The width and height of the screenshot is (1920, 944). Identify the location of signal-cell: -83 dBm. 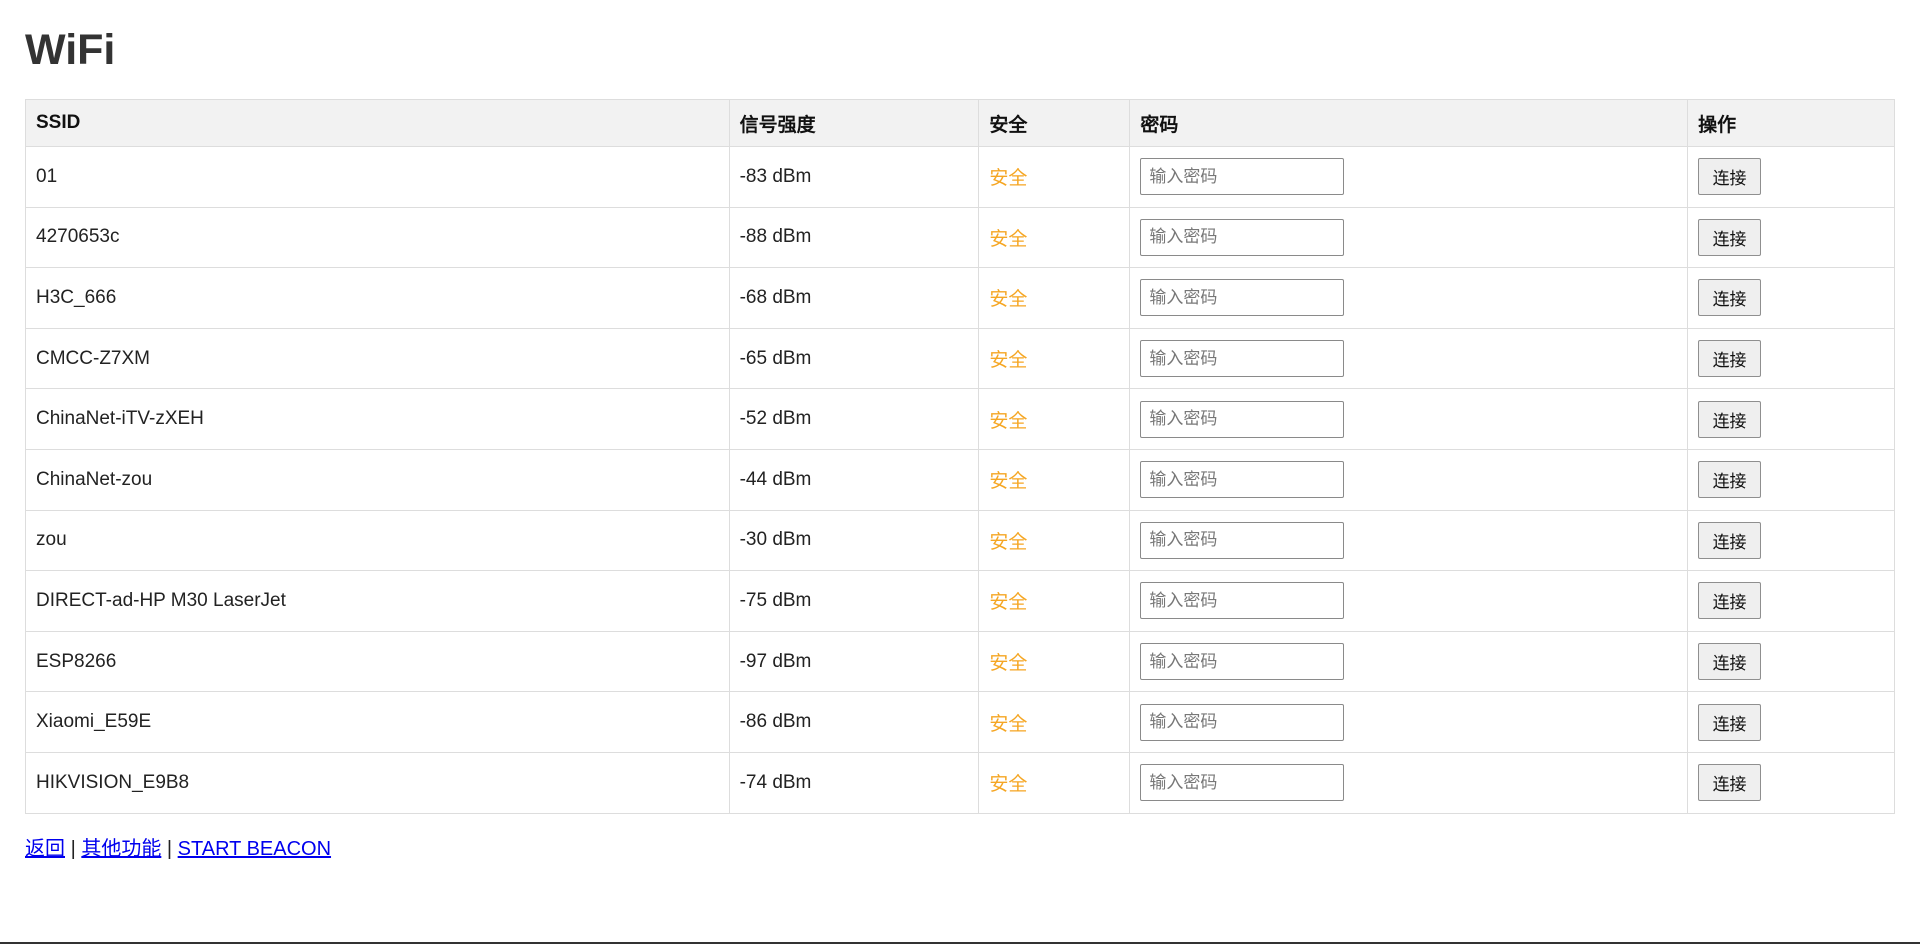
(854, 177).